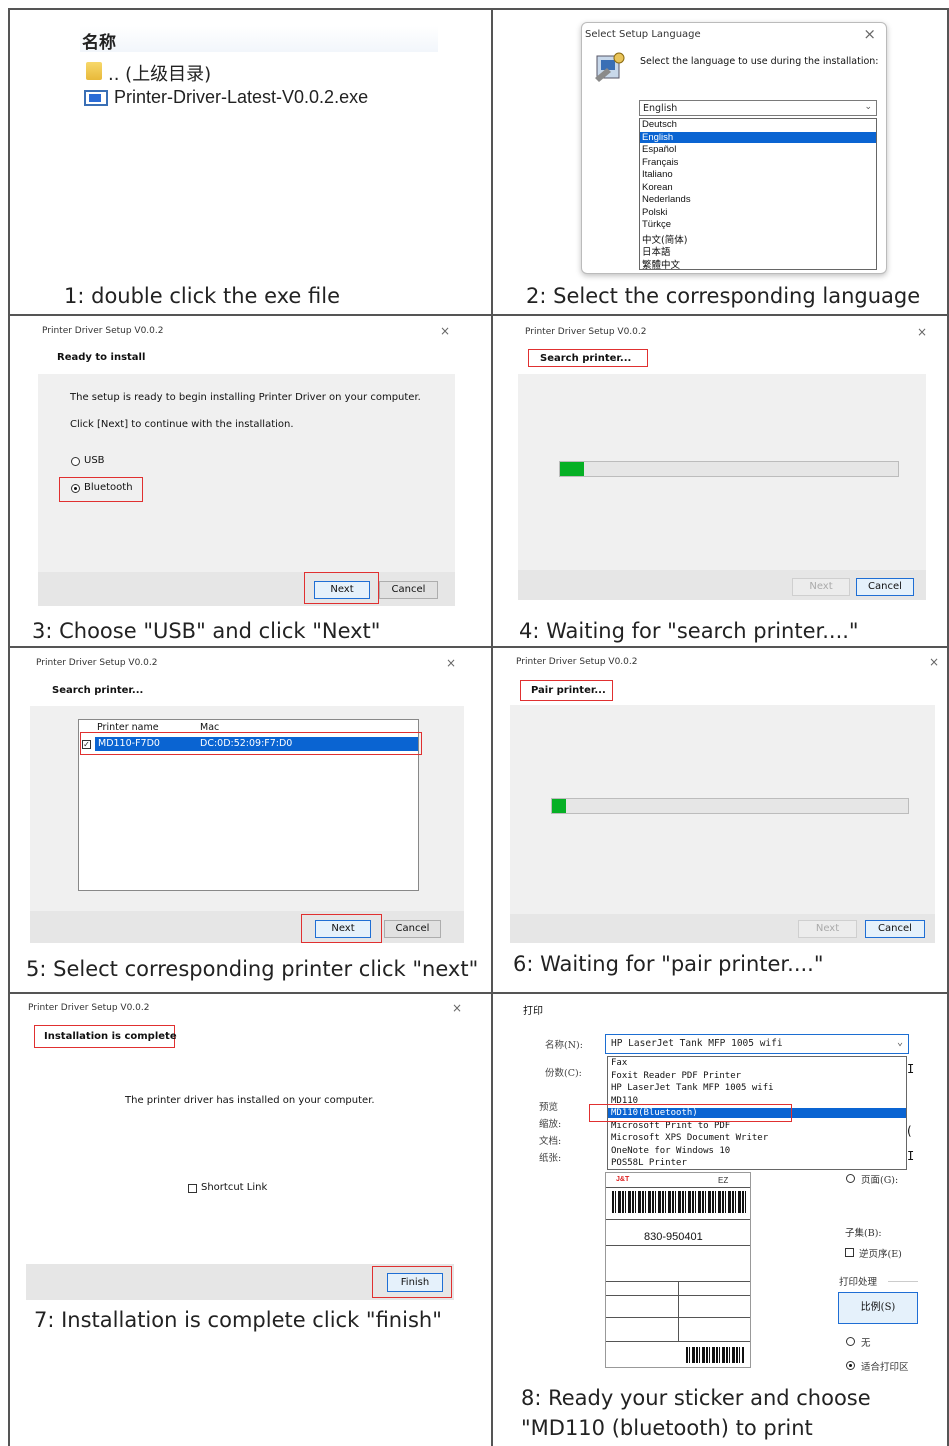  Describe the element at coordinates (564, 1045) in the screenshot. I see `printer-name-label: 名称(N):` at that location.